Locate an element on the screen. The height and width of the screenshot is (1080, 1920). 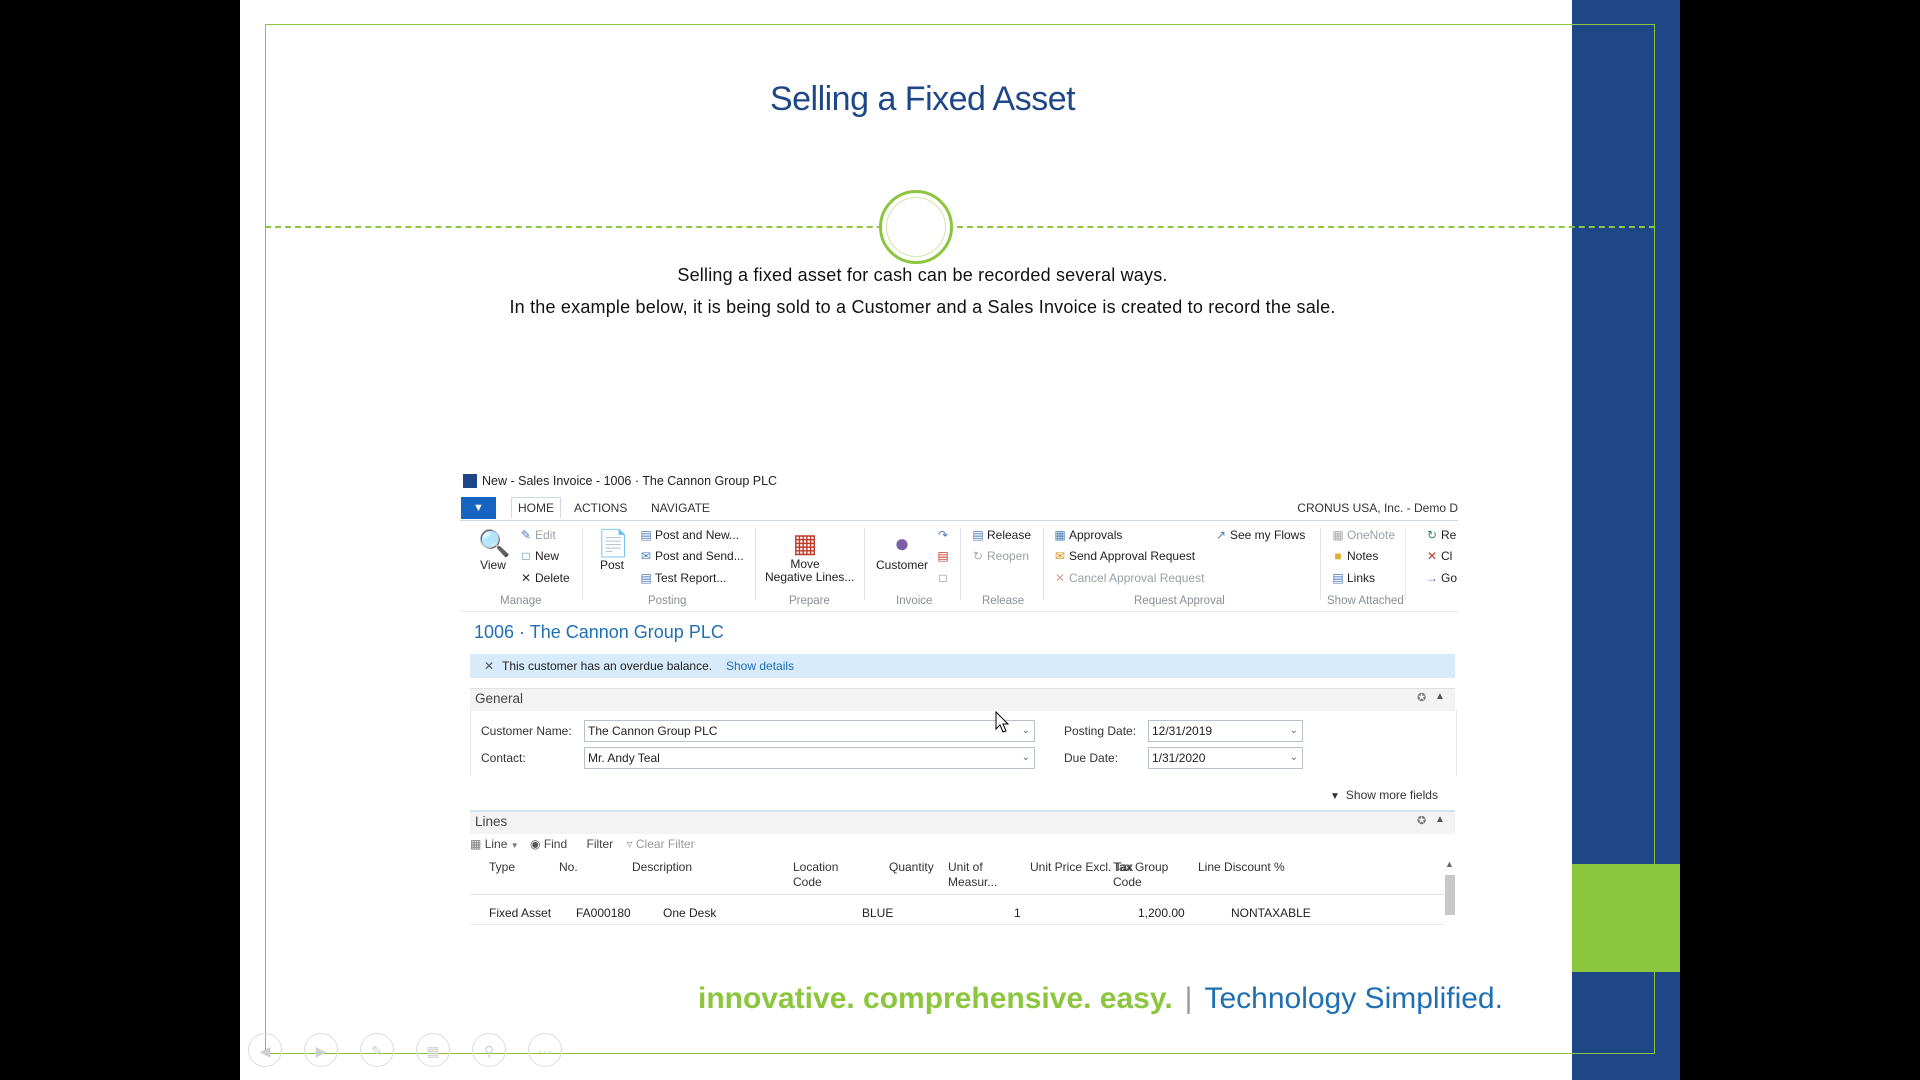
col-location-line1: Location is located at coordinates (816, 867).